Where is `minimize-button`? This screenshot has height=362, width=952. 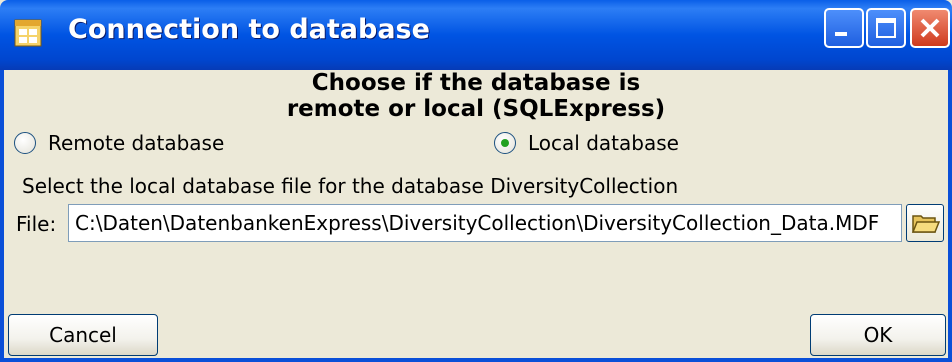 minimize-button is located at coordinates (844, 28).